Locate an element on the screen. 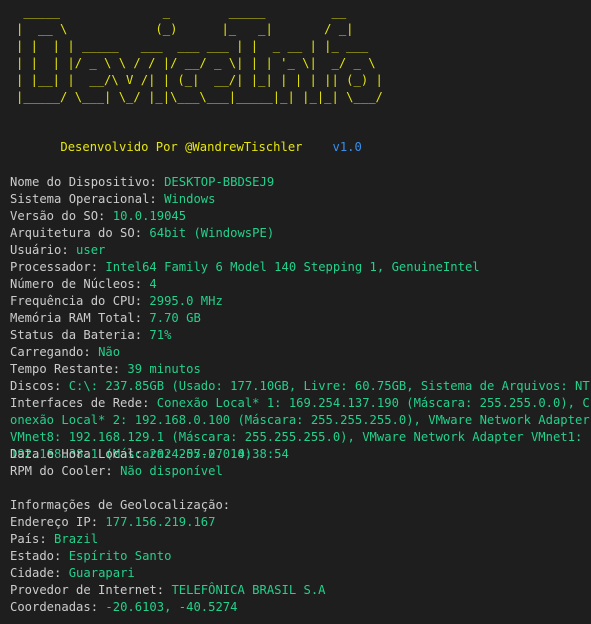 Image resolution: width=591 pixels, height=624 pixels. line-value: Windows is located at coordinates (190, 199).